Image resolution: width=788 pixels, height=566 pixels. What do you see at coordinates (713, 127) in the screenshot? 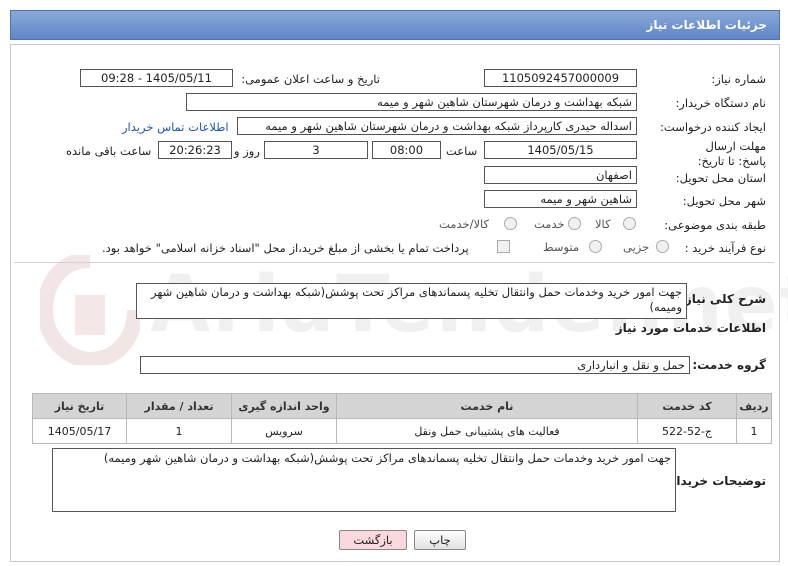
I see `creator-label: ایجاد کننده درخواست:` at bounding box center [713, 127].